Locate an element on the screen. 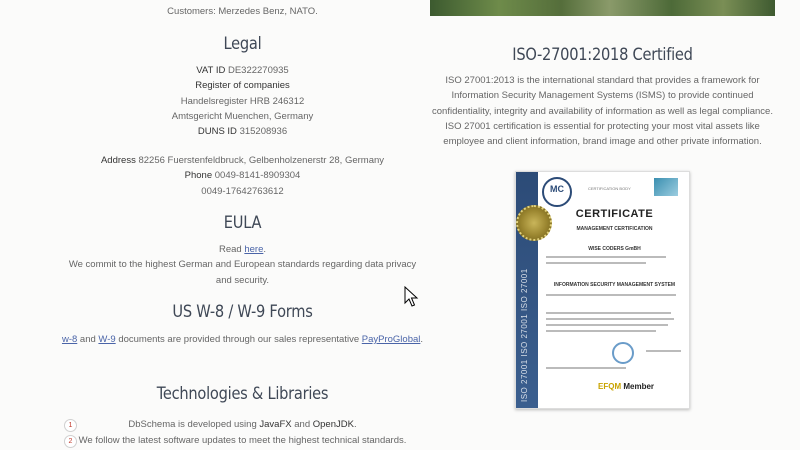 The width and height of the screenshot is (800, 450). phone-value: 0049-8141-8909304 is located at coordinates (257, 176).